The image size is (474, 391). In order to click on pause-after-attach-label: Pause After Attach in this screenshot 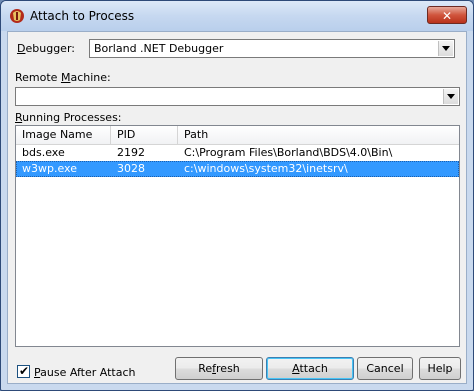, I will do `click(84, 372)`.